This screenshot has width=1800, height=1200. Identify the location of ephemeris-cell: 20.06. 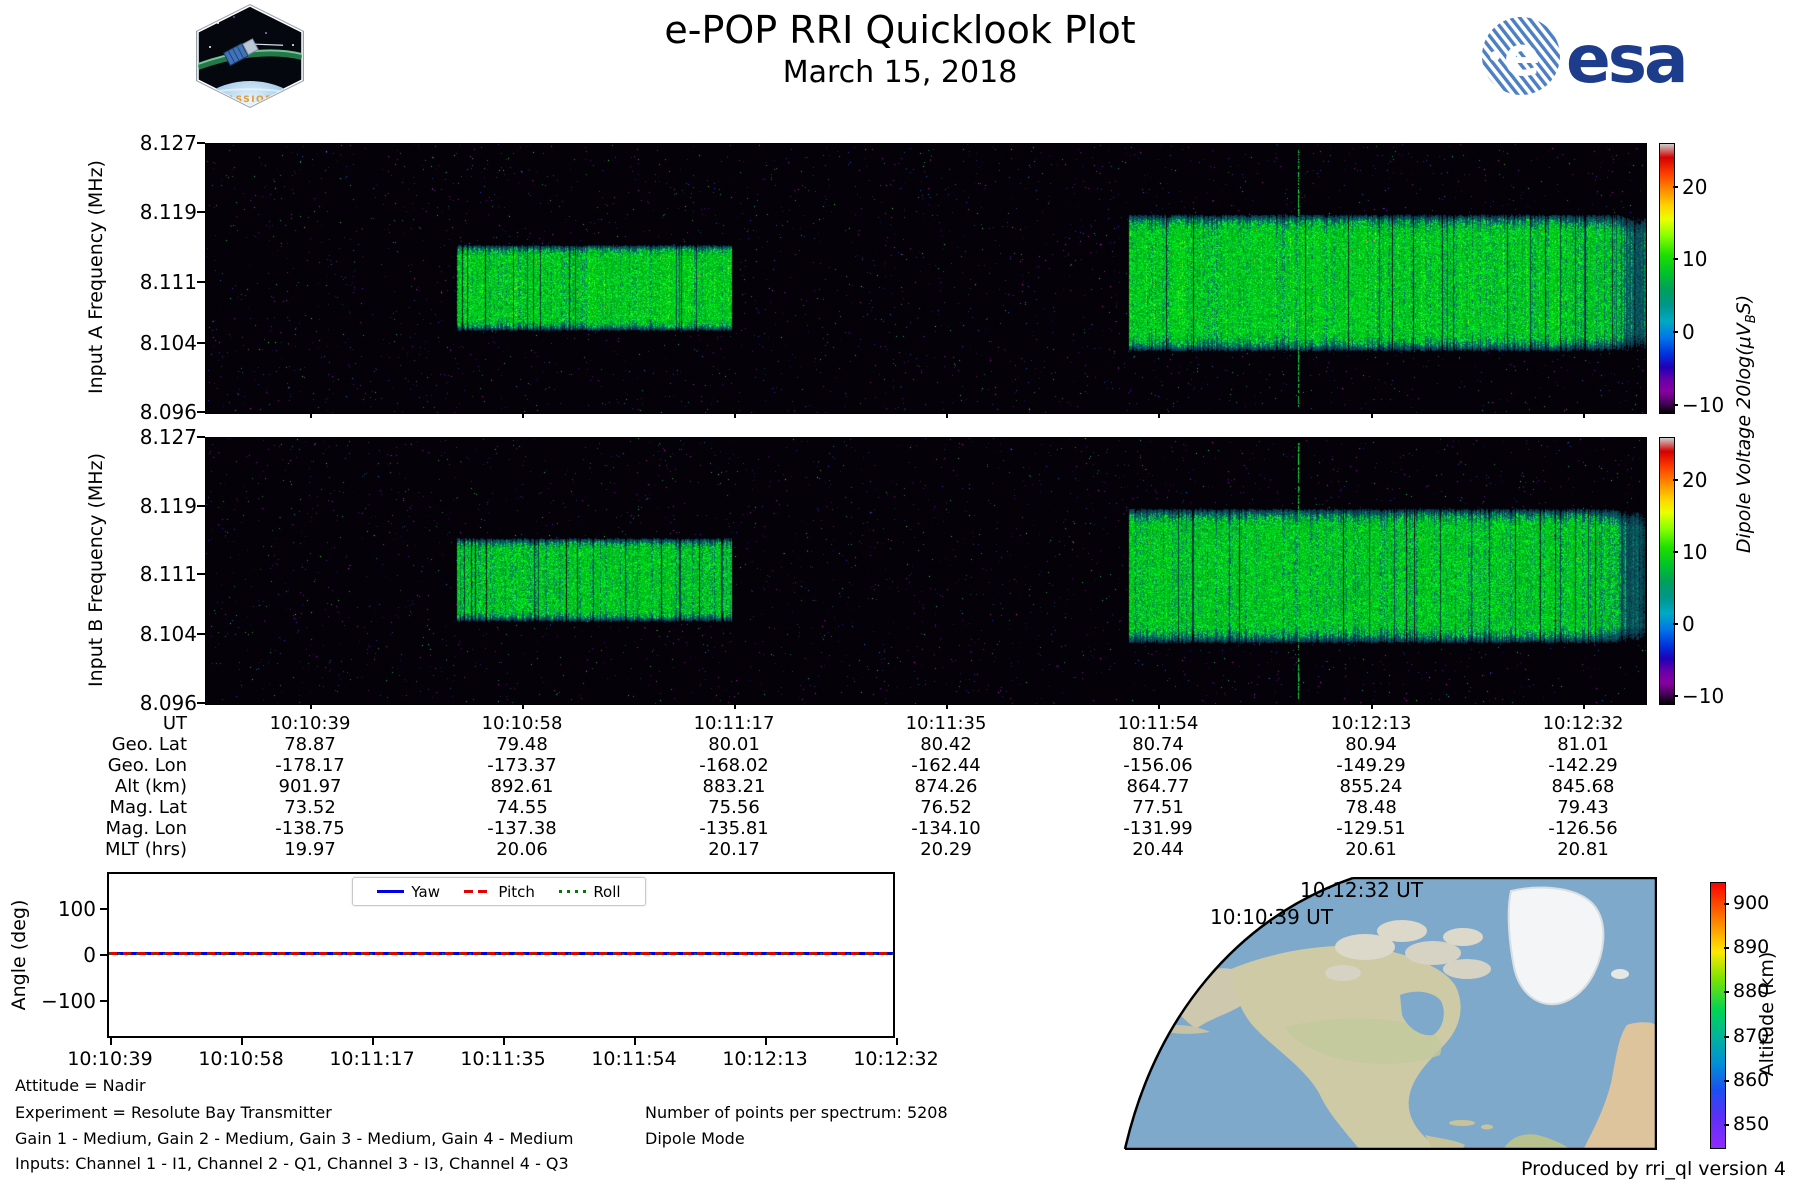
(522, 849).